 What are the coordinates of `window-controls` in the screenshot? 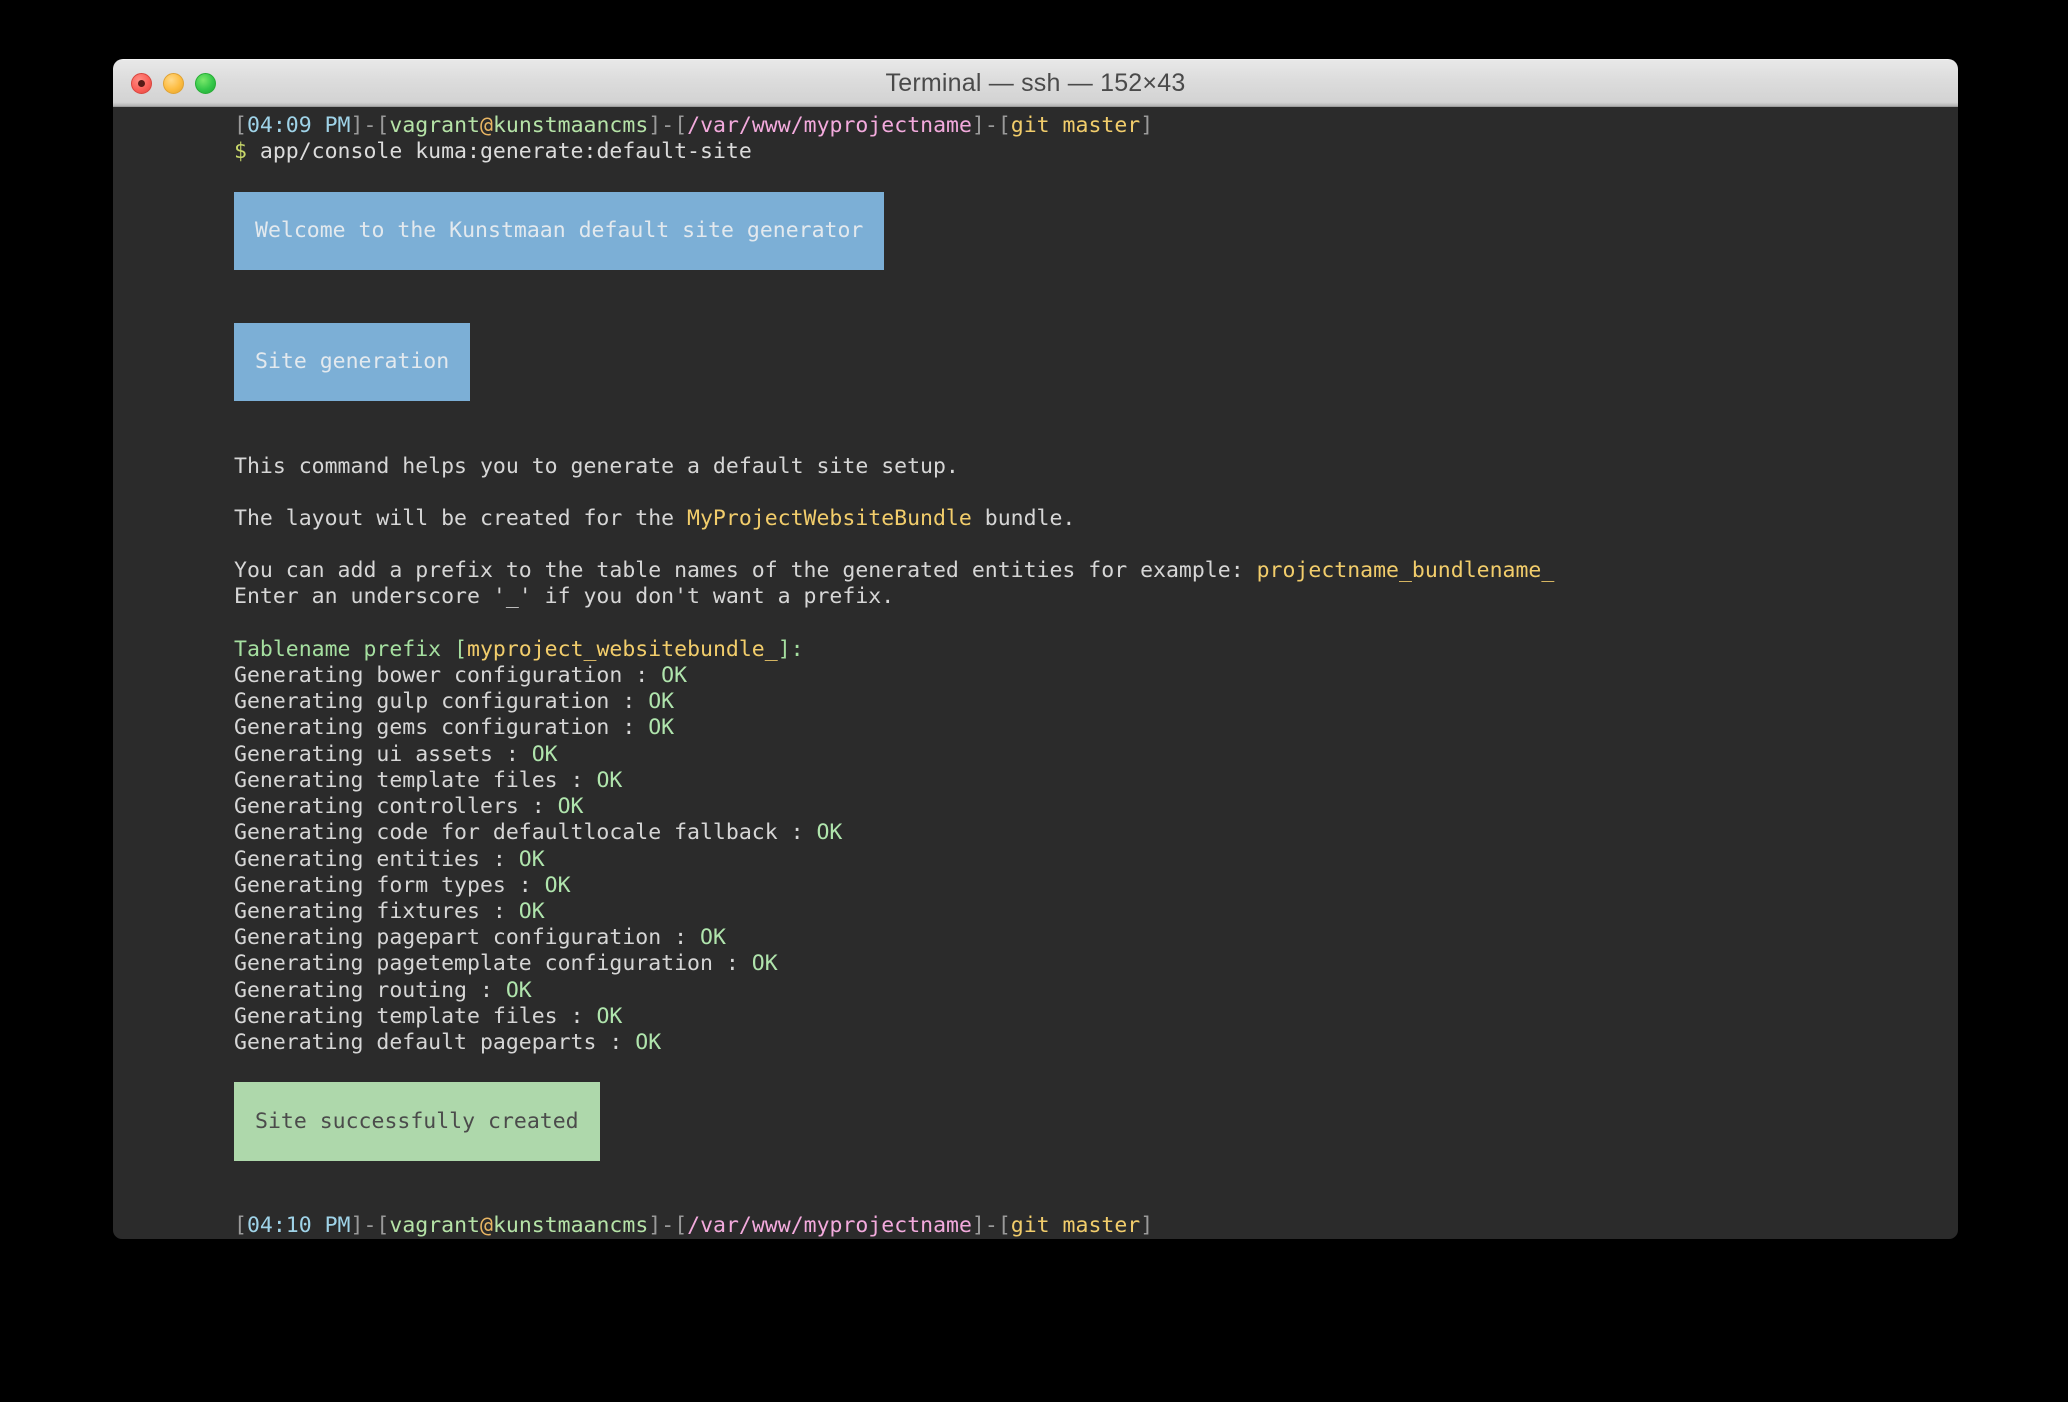 It's located at (173, 83).